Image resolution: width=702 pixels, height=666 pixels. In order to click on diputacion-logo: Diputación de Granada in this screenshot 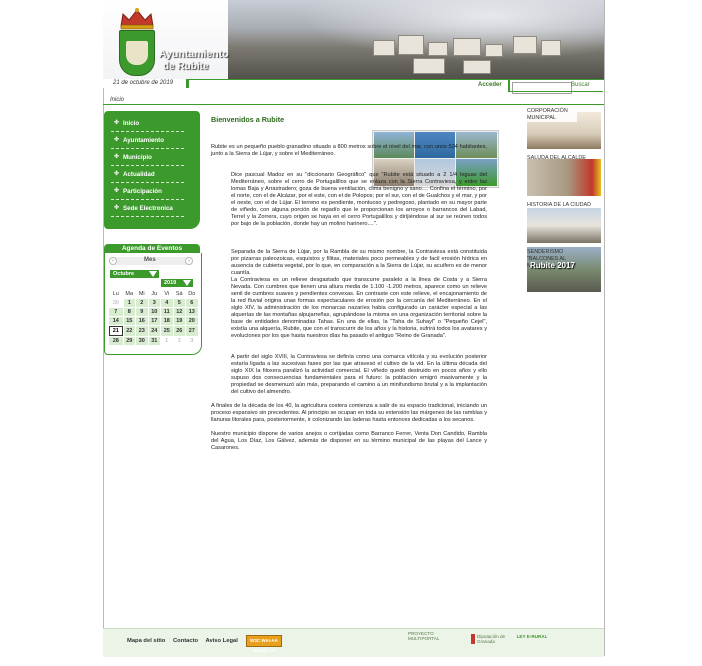, I will do `click(494, 639)`.